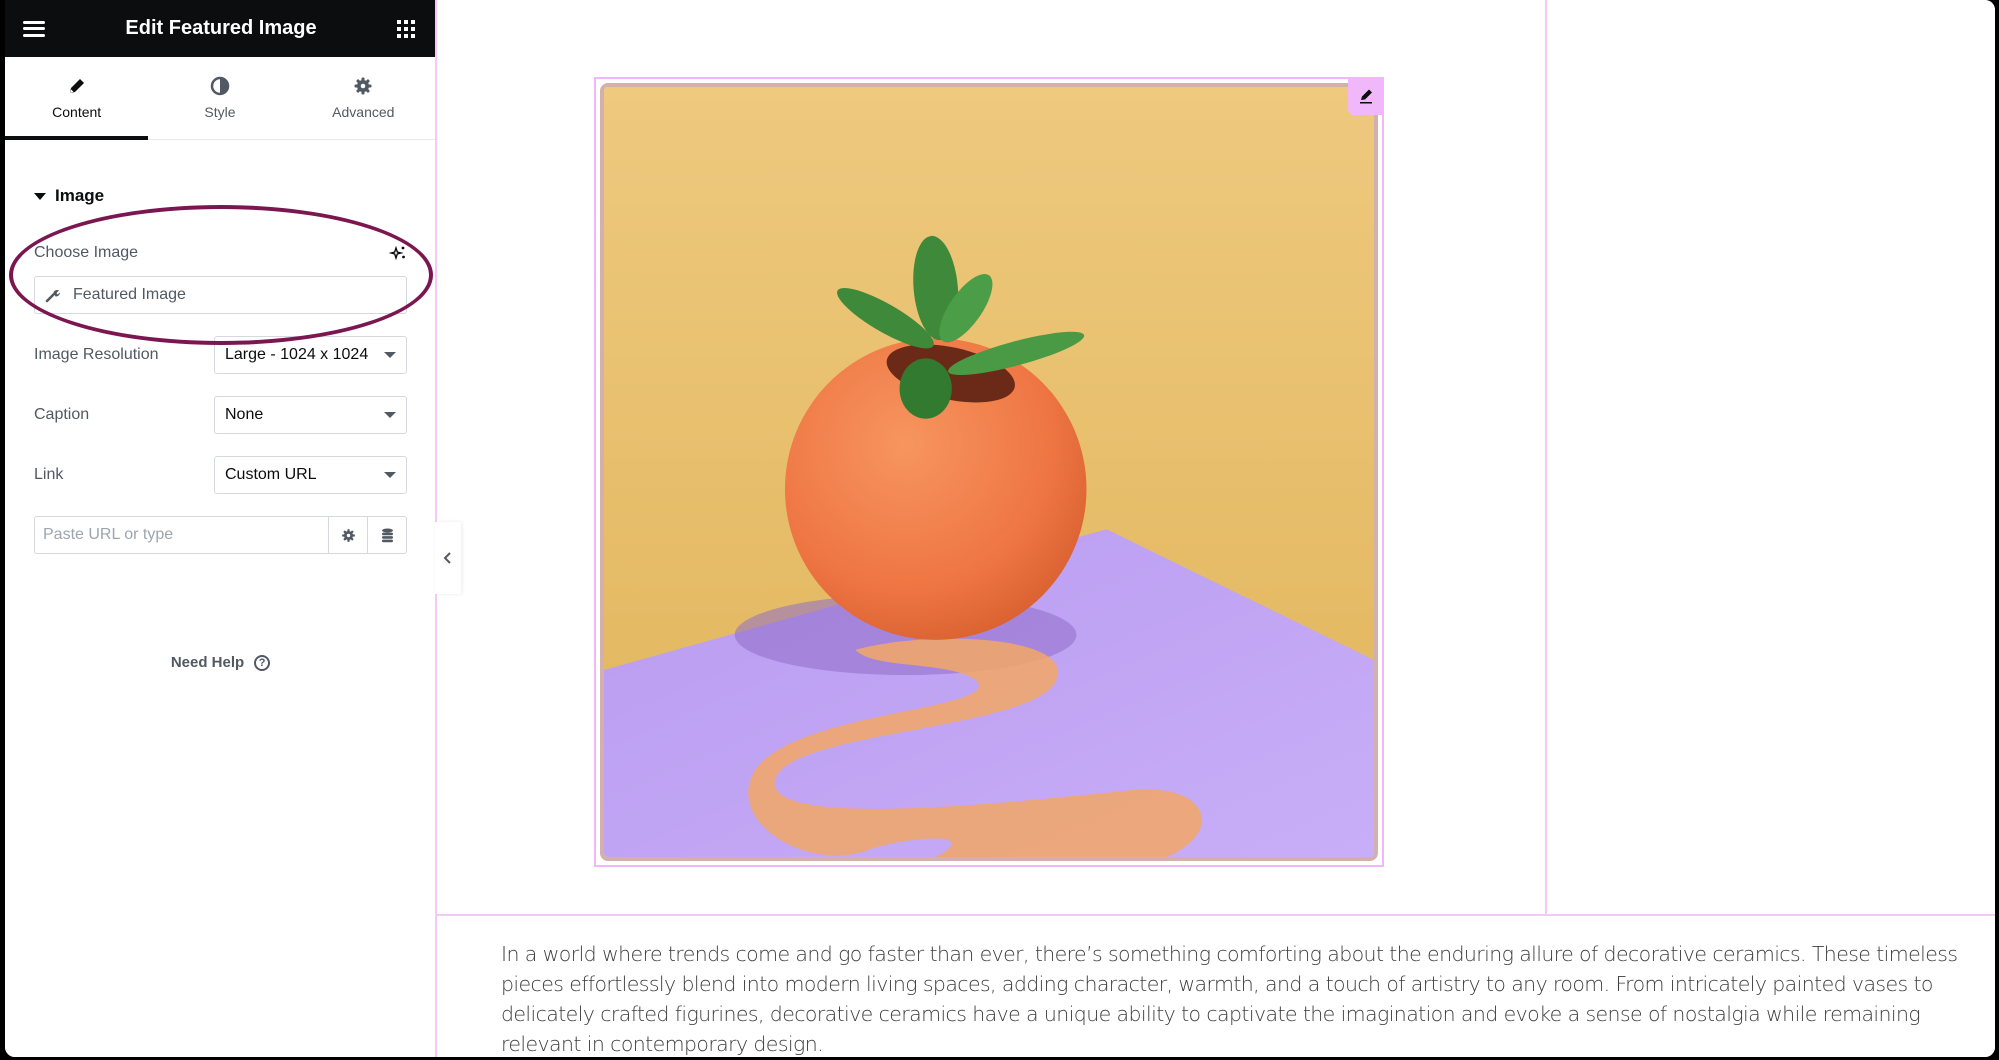 The width and height of the screenshot is (1999, 1060). What do you see at coordinates (62, 414) in the screenshot?
I see `caption-label: Caption` at bounding box center [62, 414].